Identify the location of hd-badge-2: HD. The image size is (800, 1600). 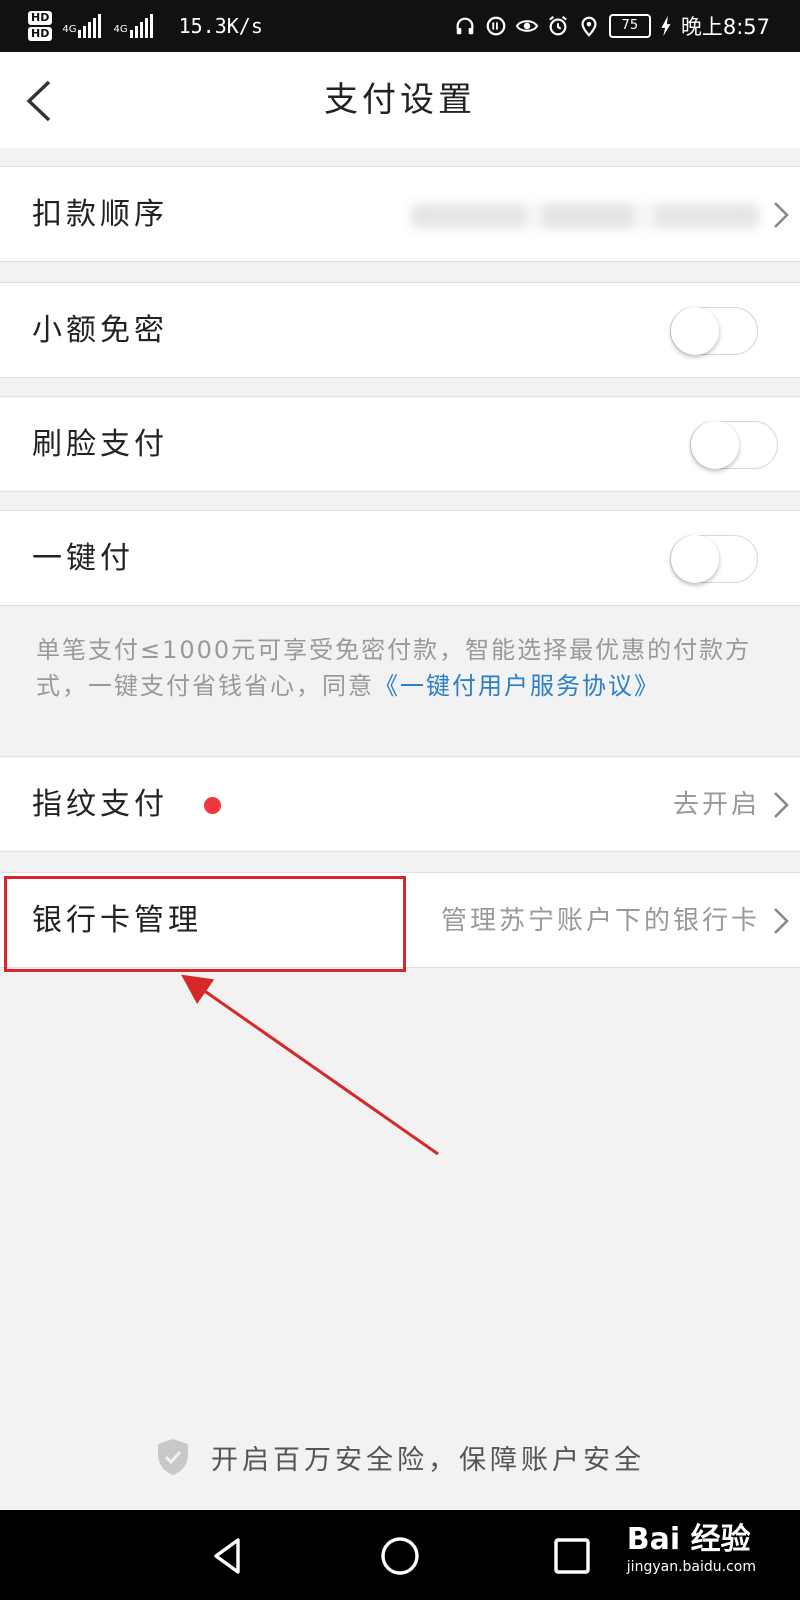
(40, 34).